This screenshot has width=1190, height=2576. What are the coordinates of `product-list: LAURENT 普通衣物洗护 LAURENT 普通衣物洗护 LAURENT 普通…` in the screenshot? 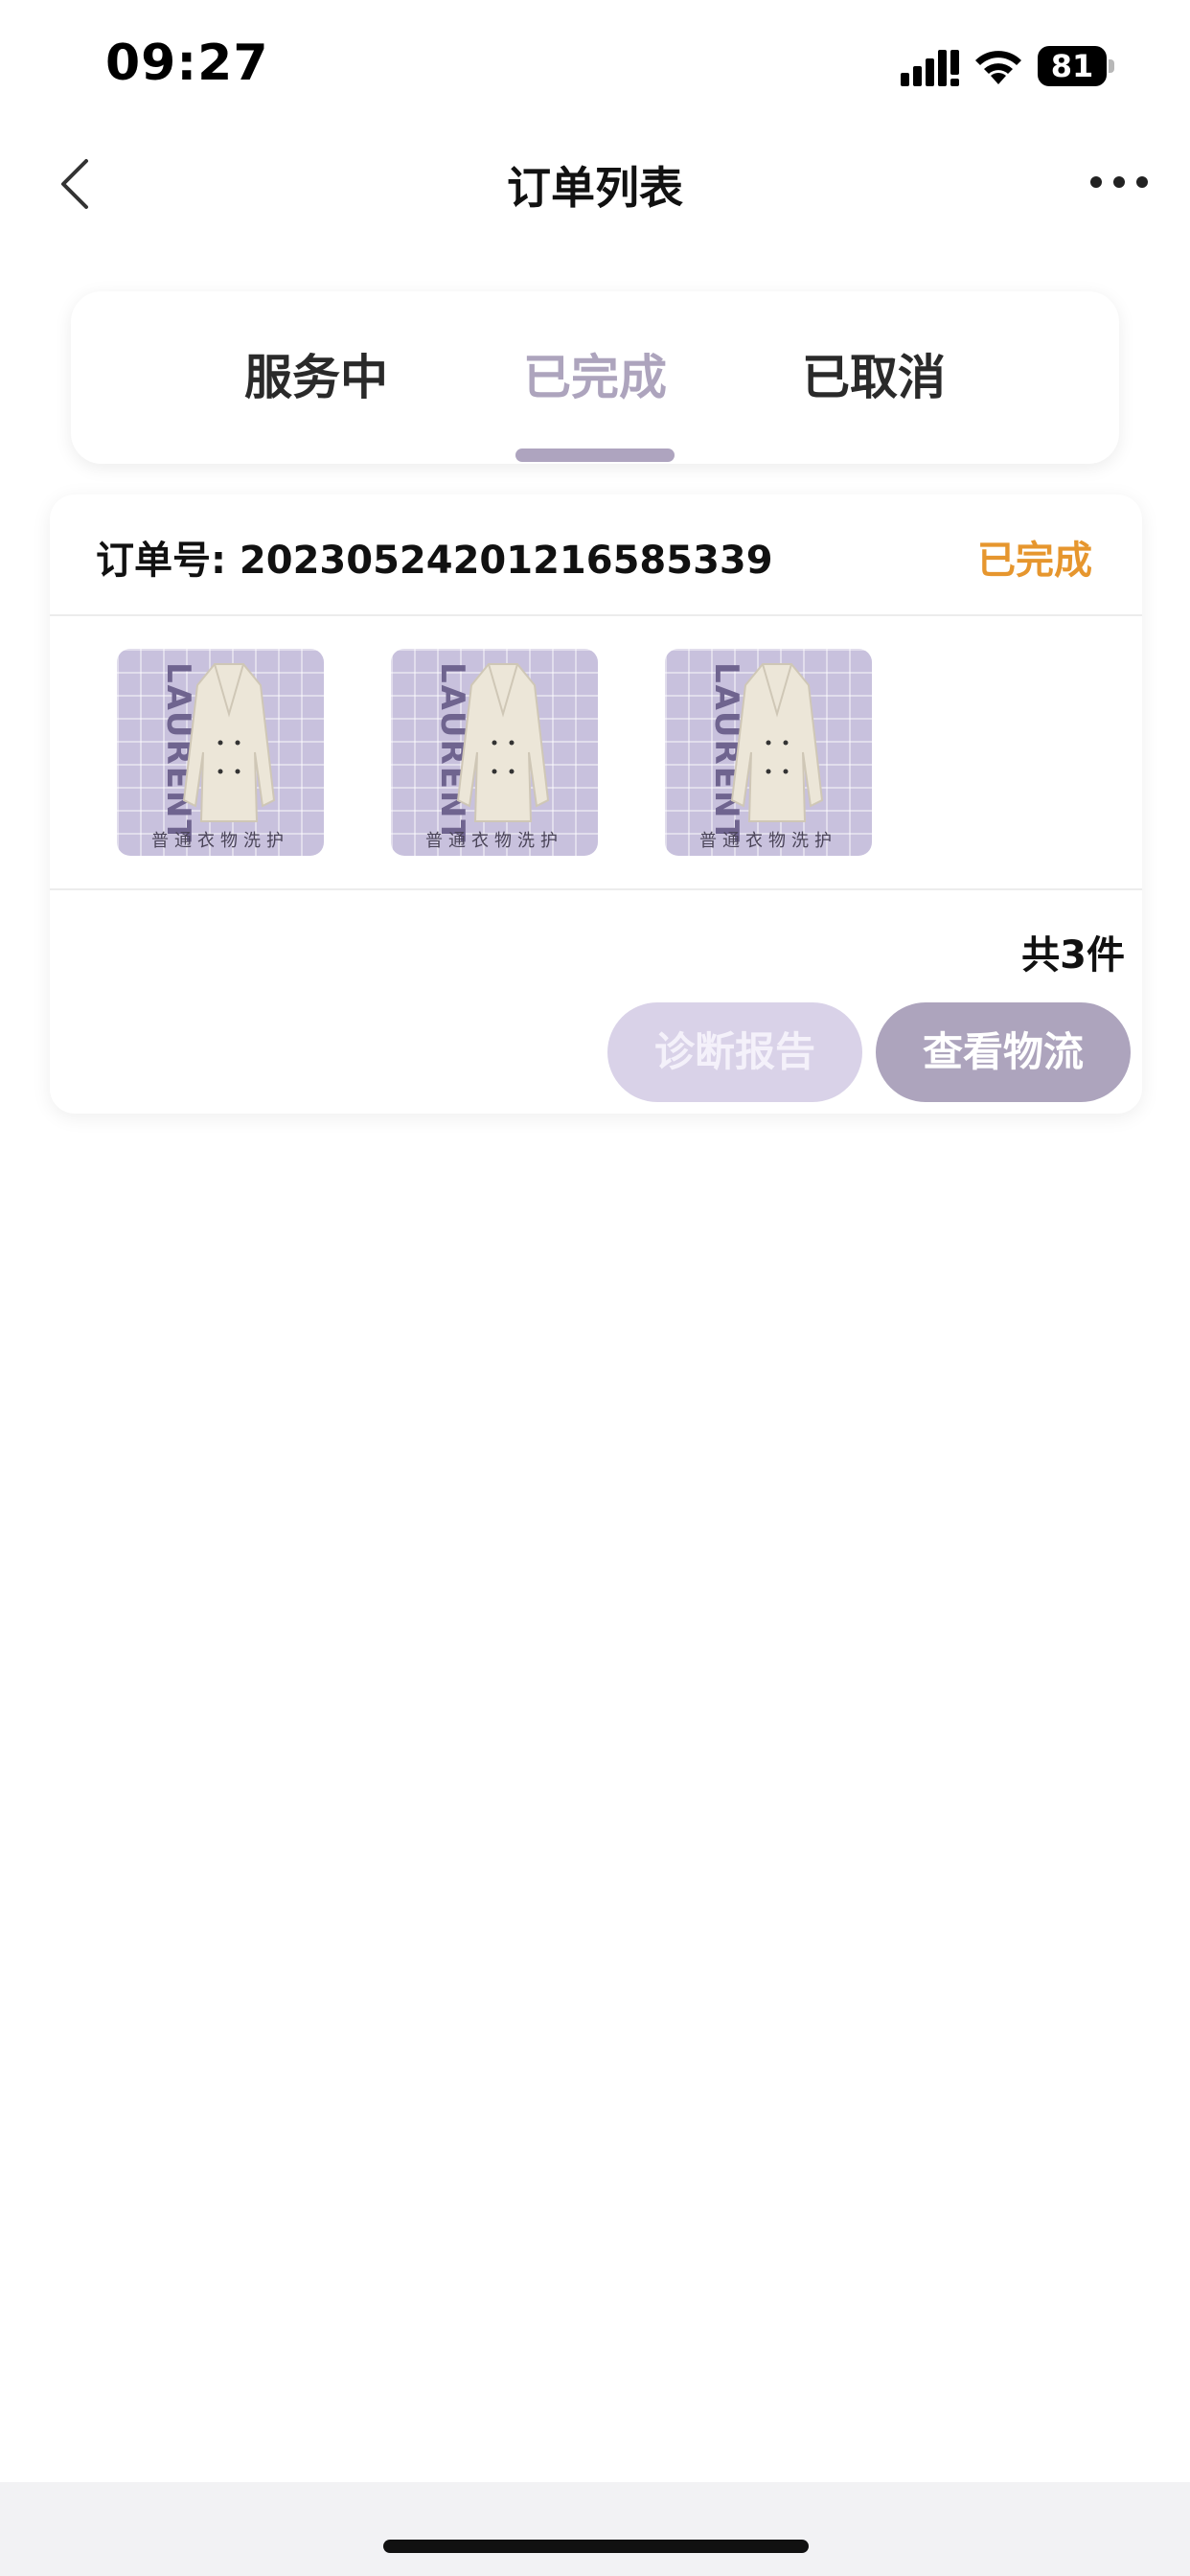 It's located at (596, 754).